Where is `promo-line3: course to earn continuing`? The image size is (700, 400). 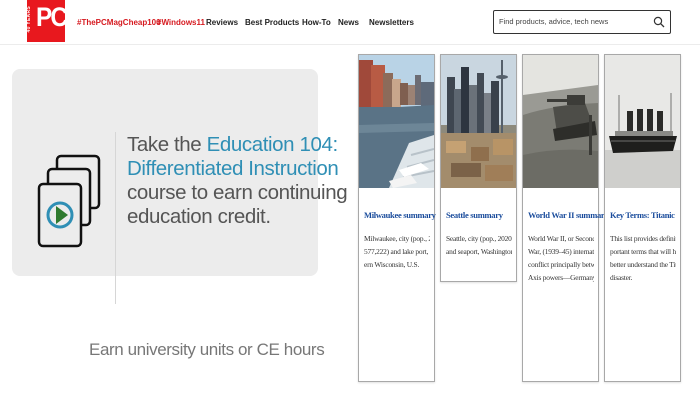
promo-line3: course to earn continuing is located at coordinates (237, 192).